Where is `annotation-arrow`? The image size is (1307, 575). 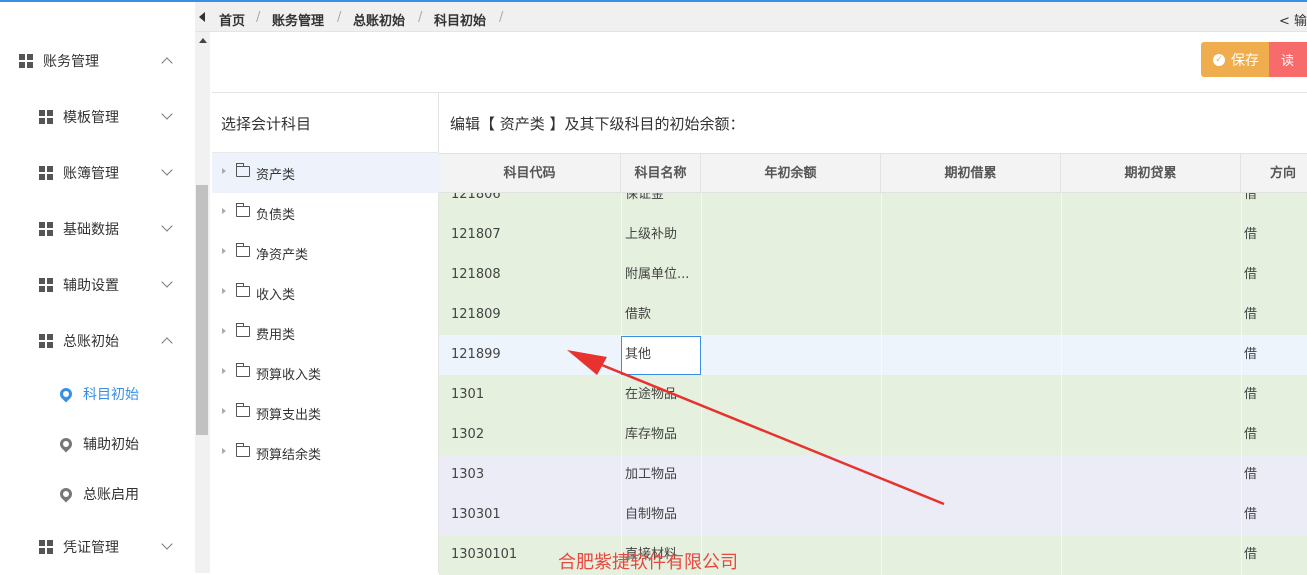
annotation-arrow is located at coordinates (756, 428).